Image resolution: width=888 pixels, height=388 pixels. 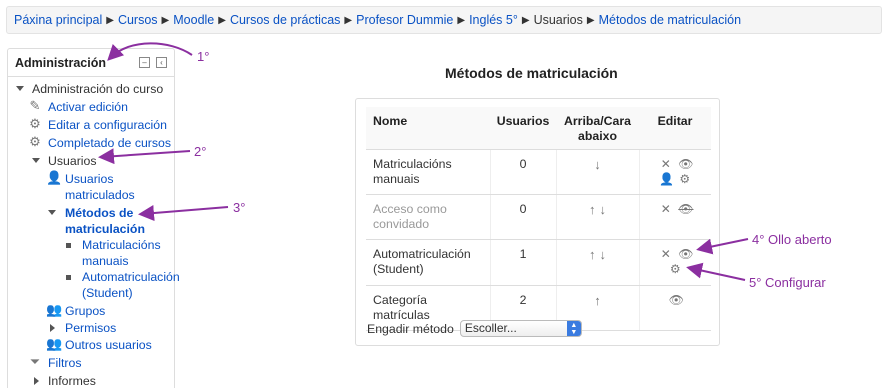 What do you see at coordinates (131, 277) in the screenshot?
I see `automatric-line1: Automatriculación` at bounding box center [131, 277].